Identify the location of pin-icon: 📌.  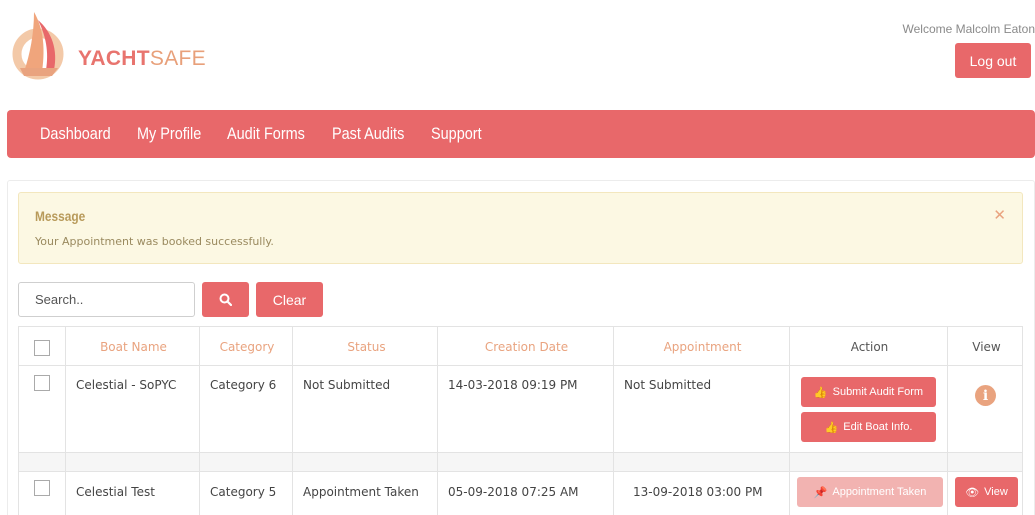
(820, 492).